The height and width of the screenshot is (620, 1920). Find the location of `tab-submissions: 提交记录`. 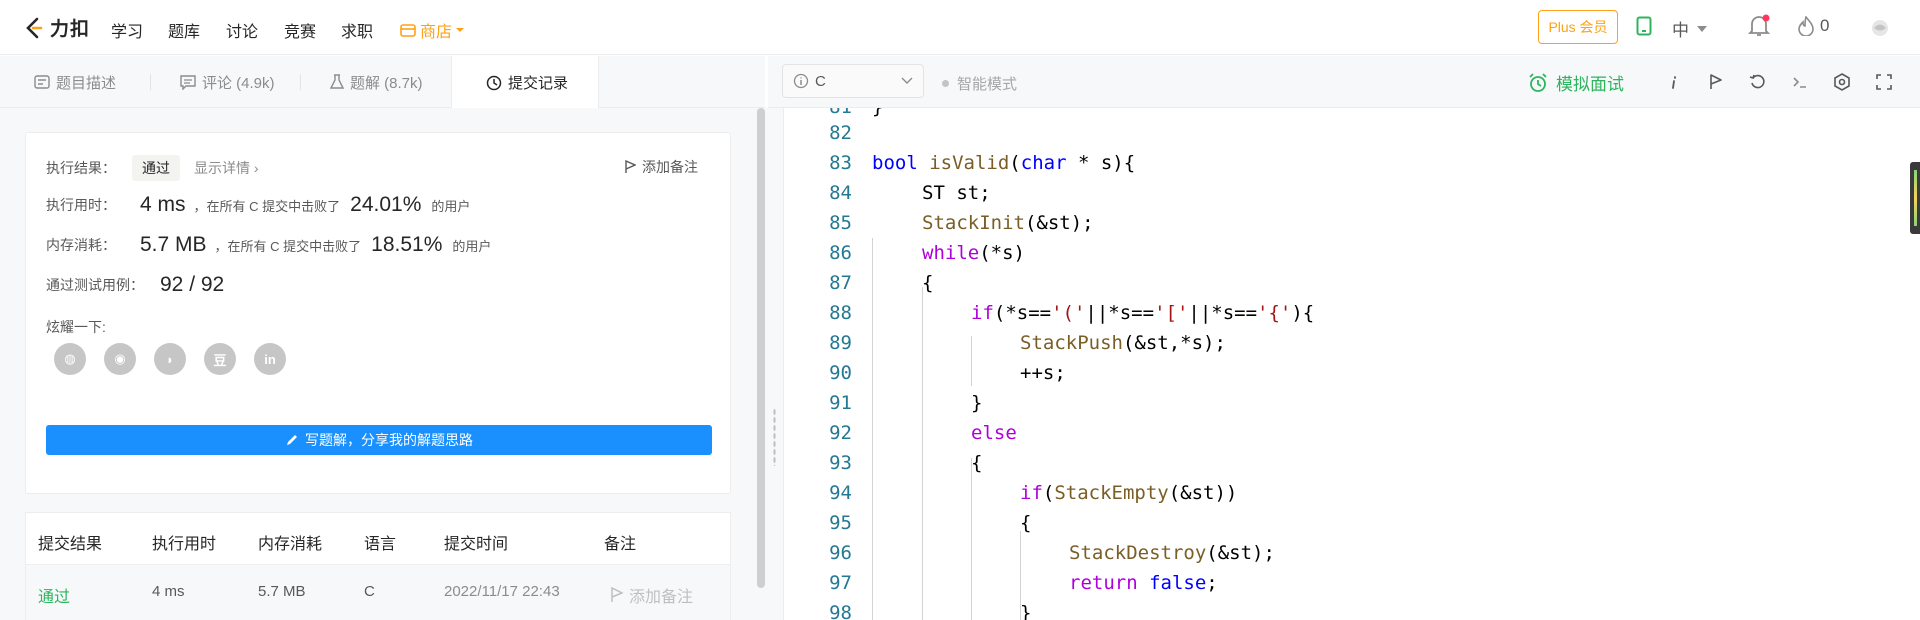

tab-submissions: 提交记录 is located at coordinates (525, 82).